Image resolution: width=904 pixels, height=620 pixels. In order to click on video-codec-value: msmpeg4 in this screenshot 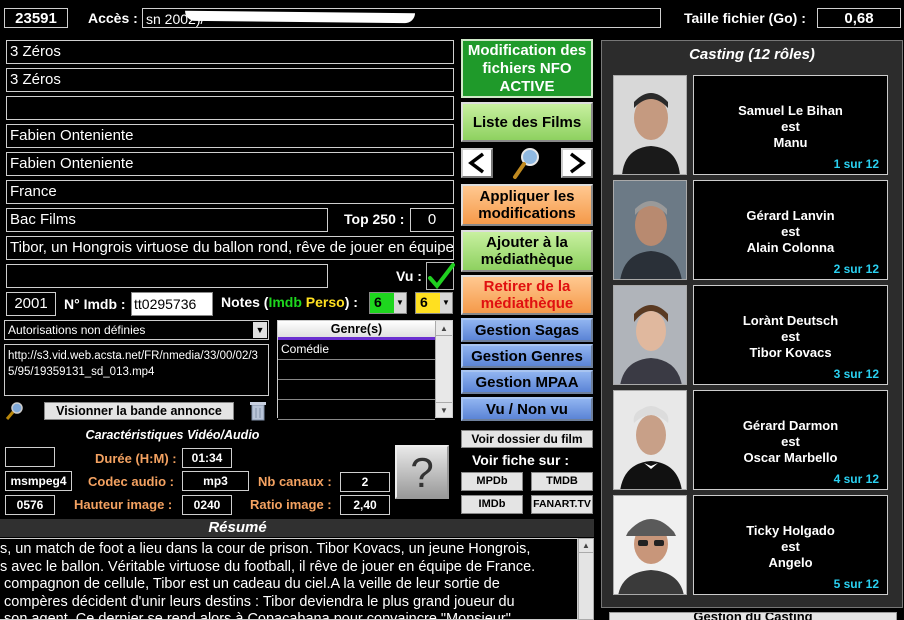, I will do `click(38, 481)`.